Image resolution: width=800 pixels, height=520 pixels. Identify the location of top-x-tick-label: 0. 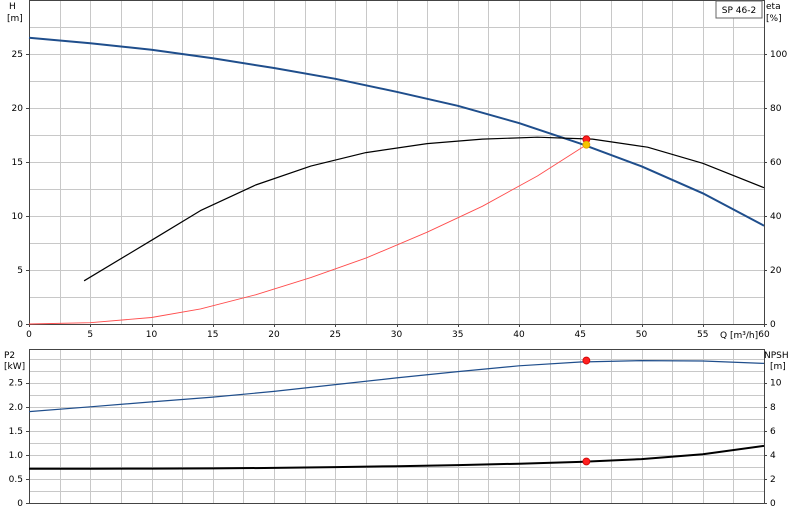
(29, 335).